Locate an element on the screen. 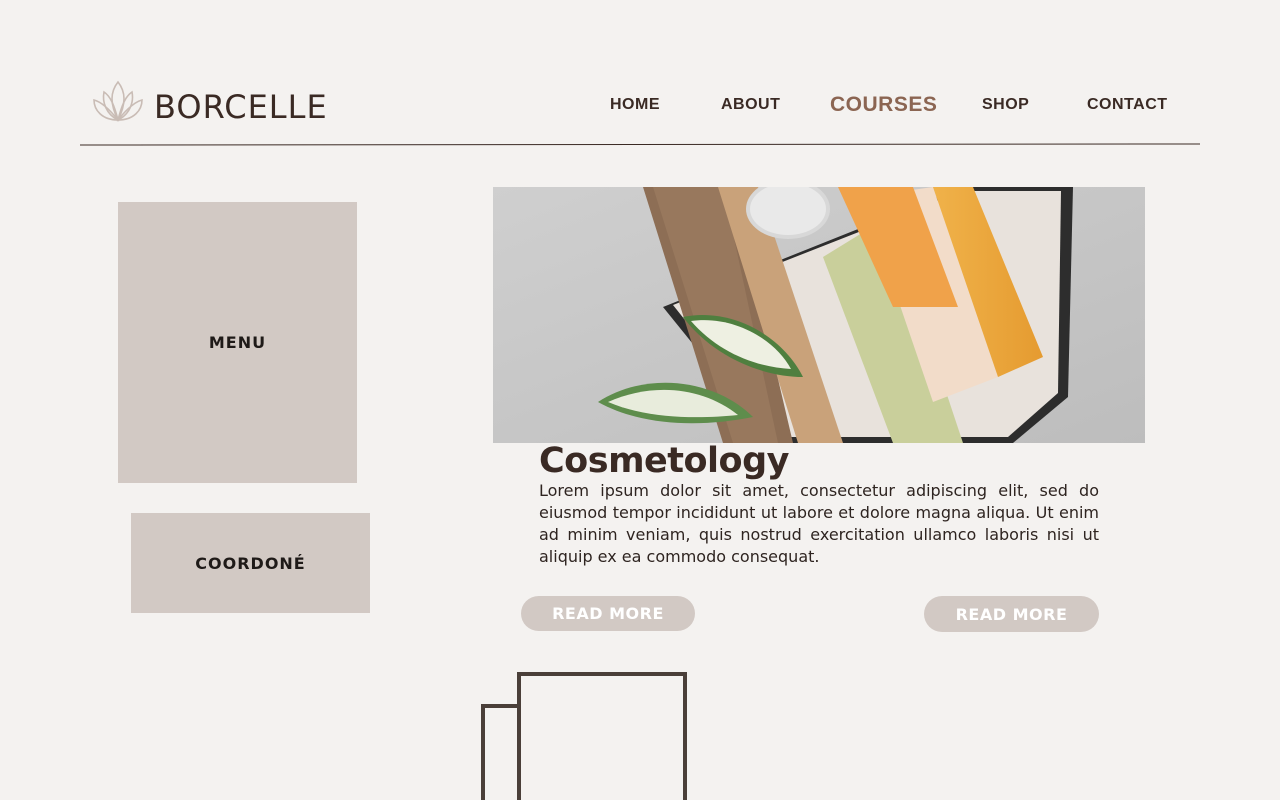 This screenshot has width=1280, height=800. coordone-panel: COORDONÉ is located at coordinates (250, 563).